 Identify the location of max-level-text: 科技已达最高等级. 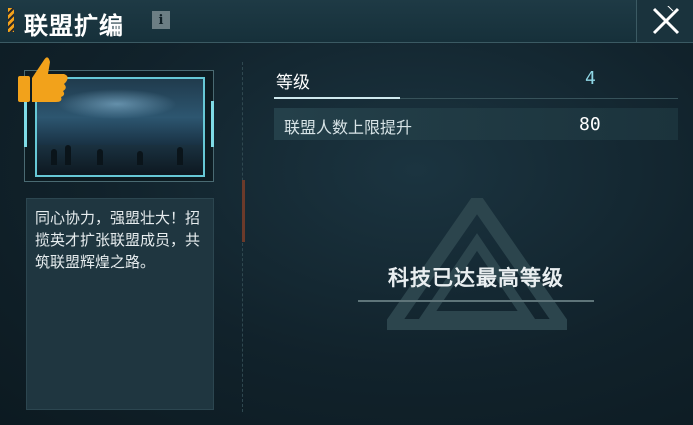
(476, 277).